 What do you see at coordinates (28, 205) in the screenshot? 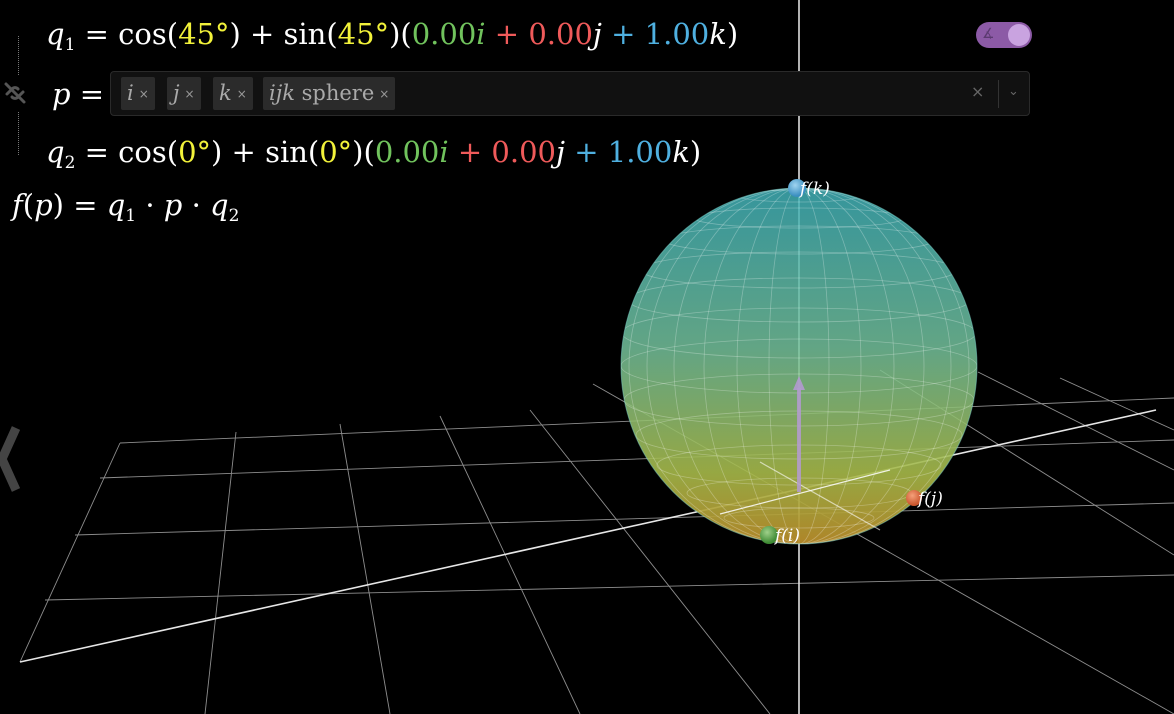
I see `f-open: (` at bounding box center [28, 205].